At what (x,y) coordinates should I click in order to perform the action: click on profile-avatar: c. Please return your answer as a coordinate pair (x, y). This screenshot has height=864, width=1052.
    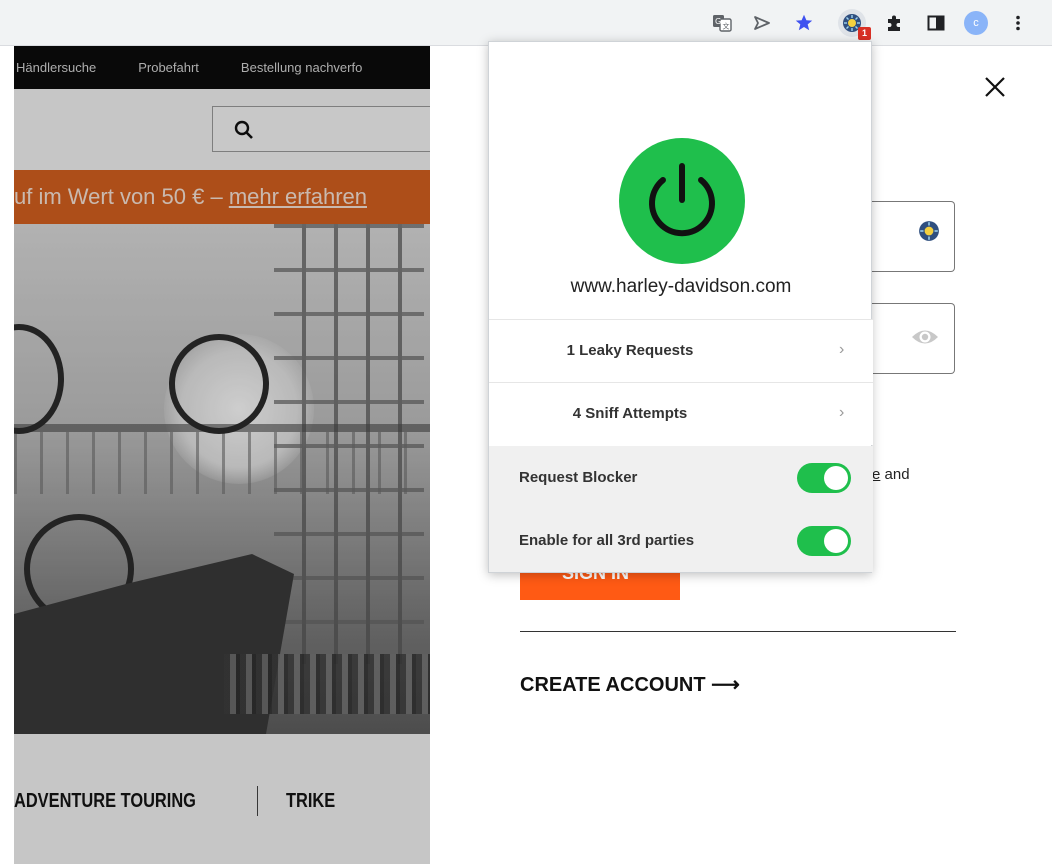
    Looking at the image, I should click on (976, 23).